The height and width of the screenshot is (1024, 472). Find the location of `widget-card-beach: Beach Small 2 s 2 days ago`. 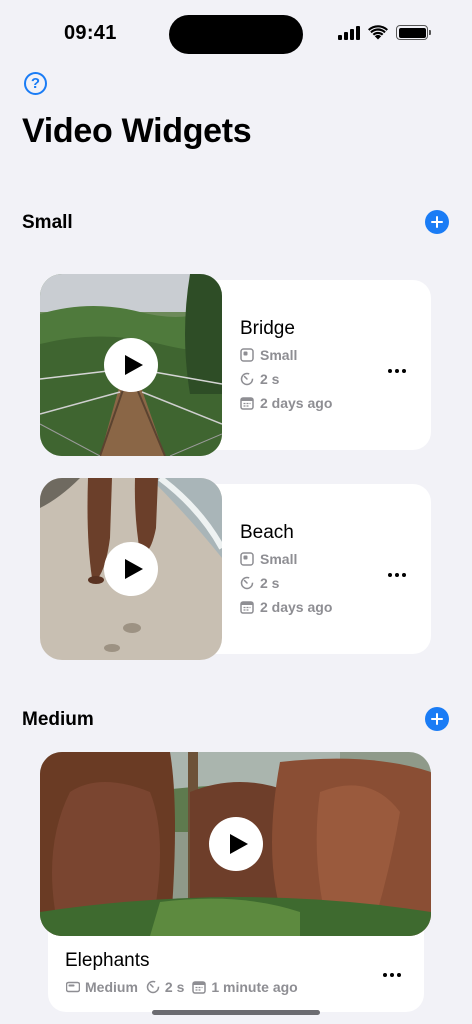

widget-card-beach: Beach Small 2 s 2 days ago is located at coordinates (235, 569).